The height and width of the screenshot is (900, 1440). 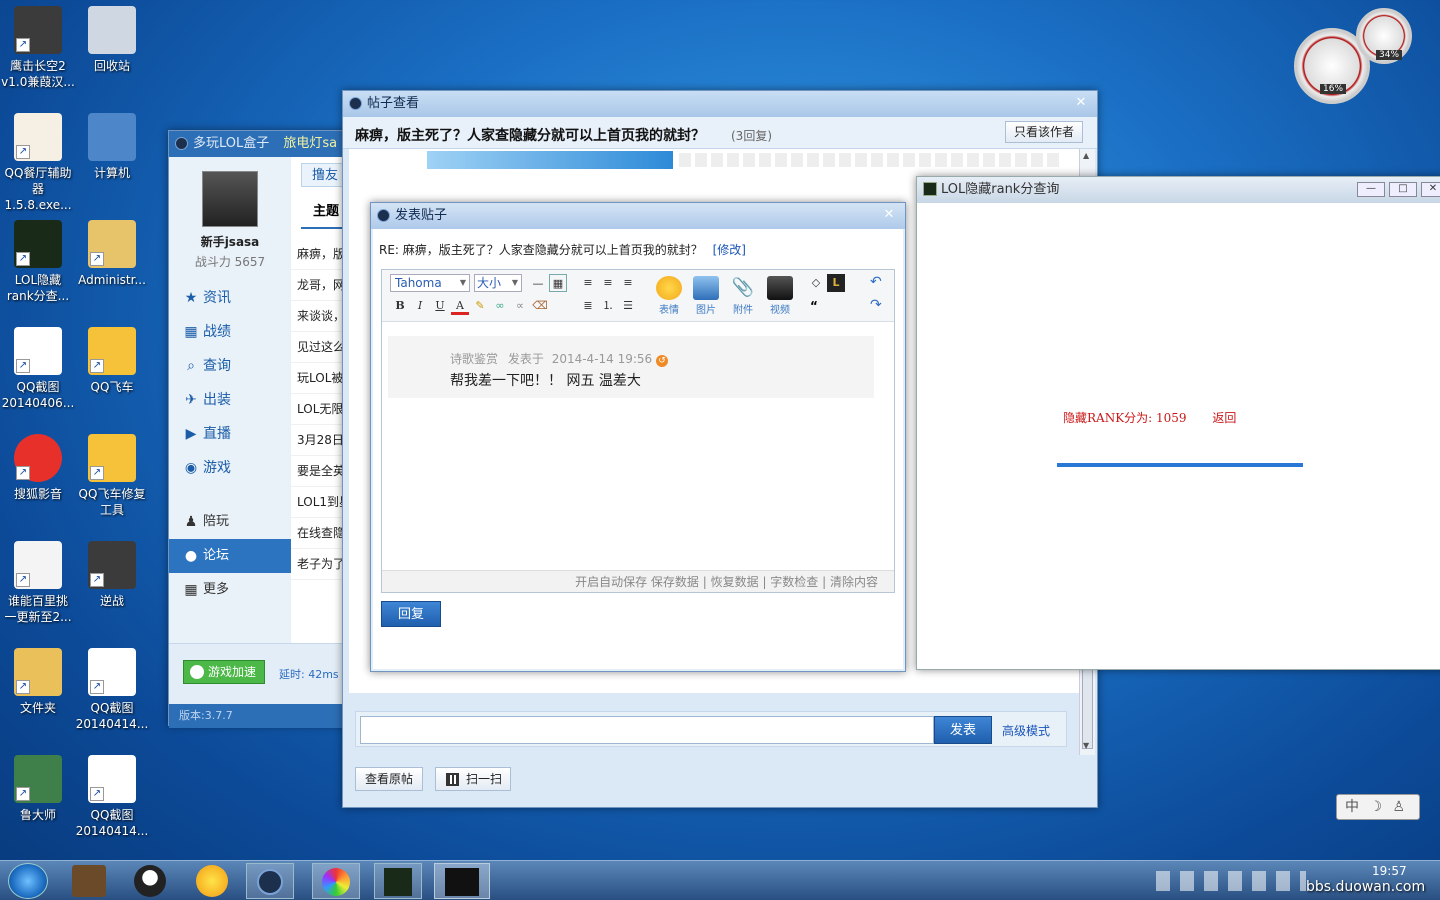 I want to click on nav-item: ▦ 战绩, so click(x=230, y=332).